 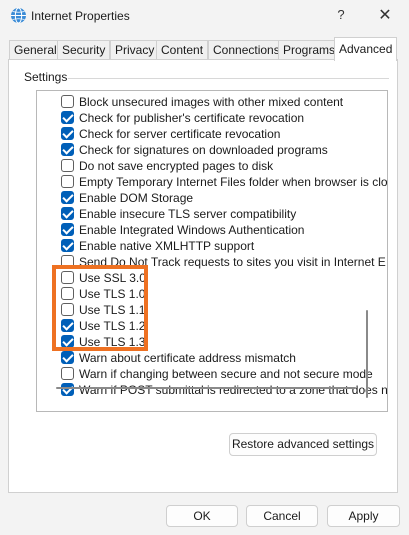 I want to click on tls-options-highlight-box, so click(x=100, y=308).